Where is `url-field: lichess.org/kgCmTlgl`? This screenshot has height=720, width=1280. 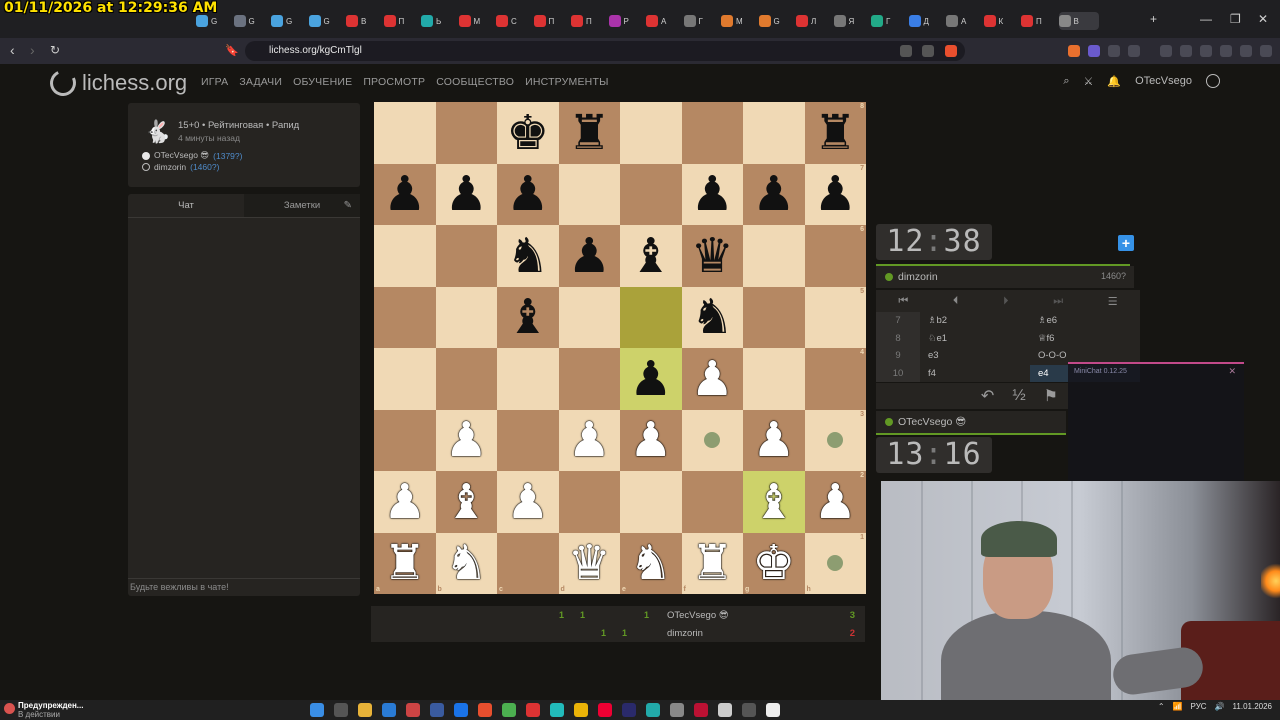 url-field: lichess.org/kgCmTlgl is located at coordinates (605, 51).